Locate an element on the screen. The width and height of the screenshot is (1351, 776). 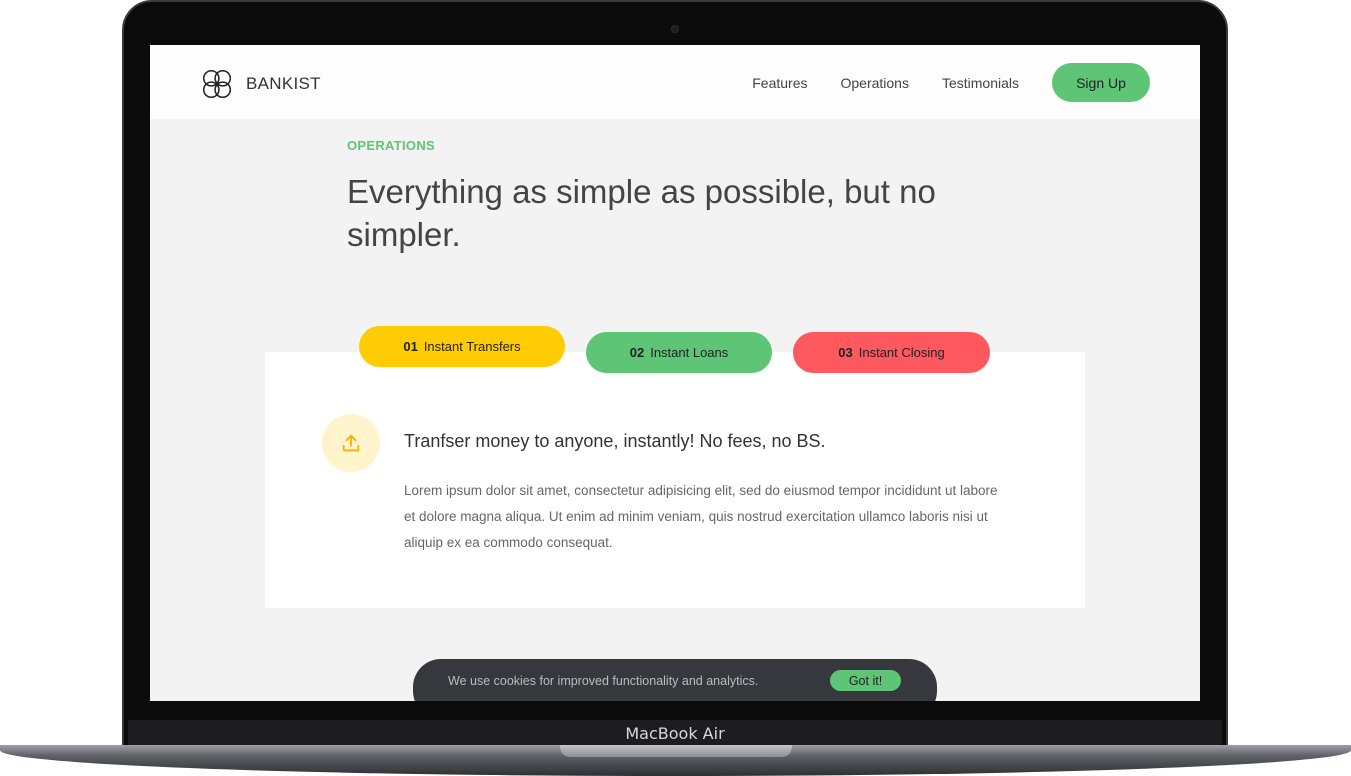
camera-icon is located at coordinates (675, 29).